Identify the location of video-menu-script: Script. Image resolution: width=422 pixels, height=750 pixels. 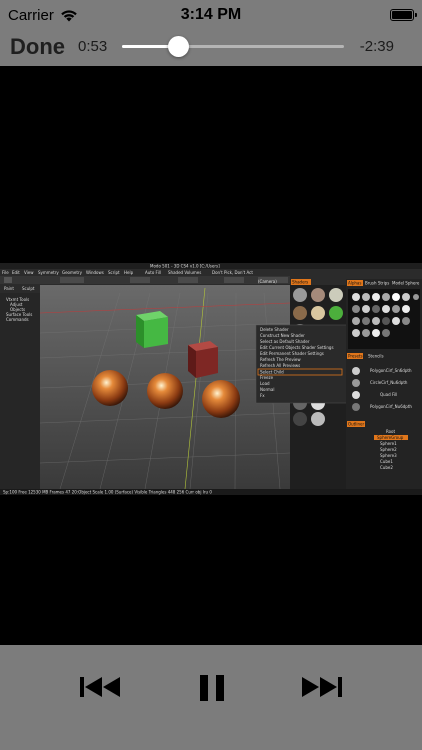
(114, 272).